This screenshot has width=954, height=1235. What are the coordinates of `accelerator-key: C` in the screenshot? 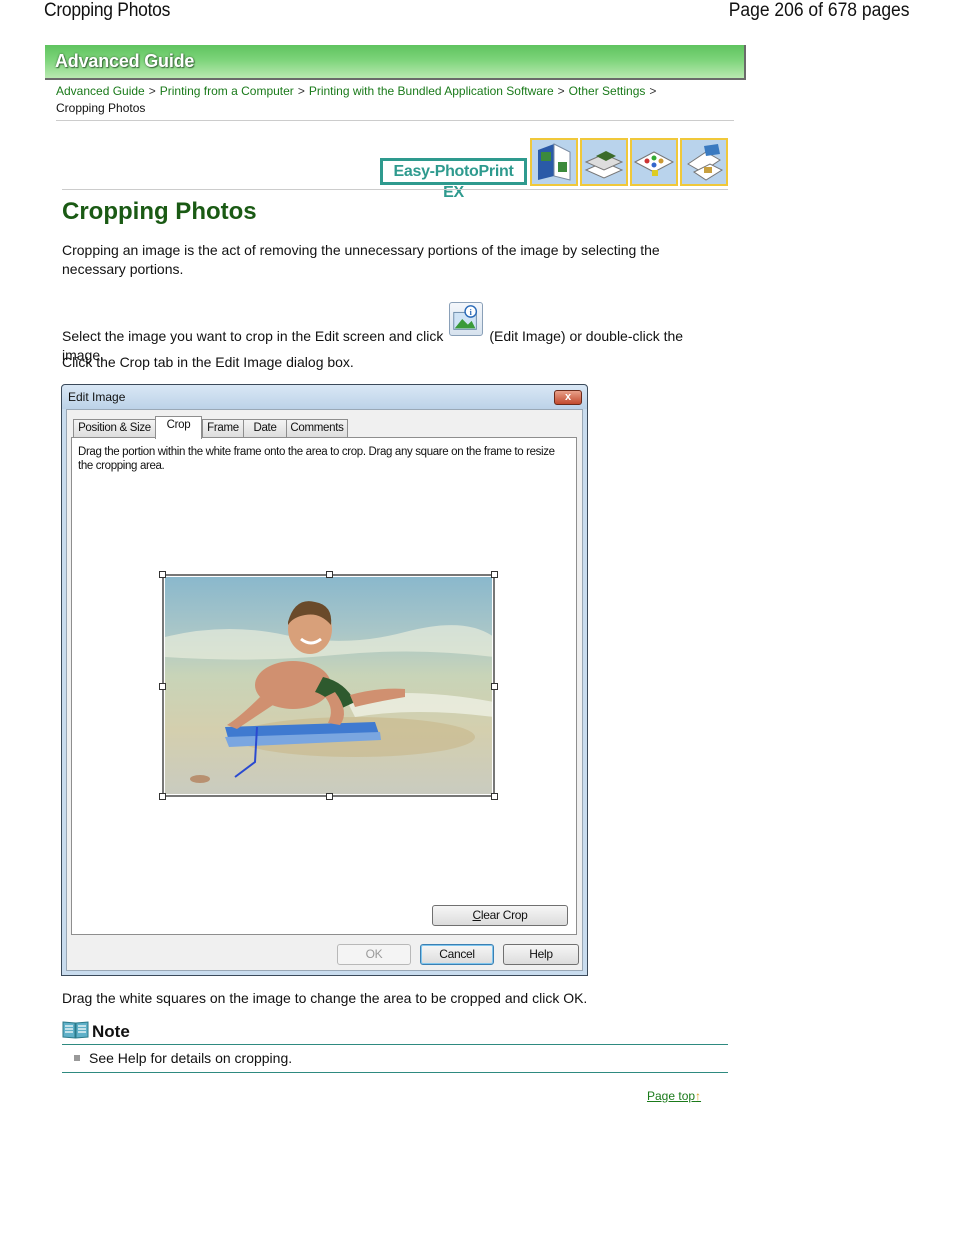 It's located at (476, 915).